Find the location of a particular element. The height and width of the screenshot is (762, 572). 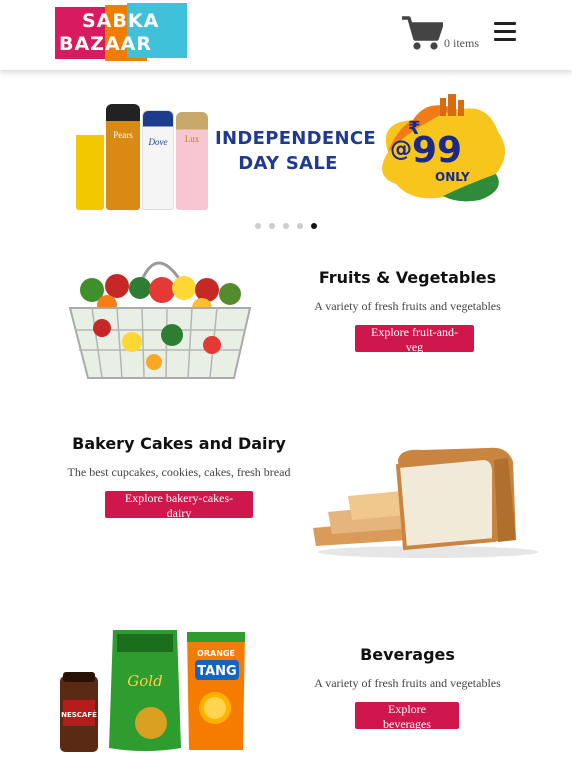

lifebuoy-bottle-icon is located at coordinates (90, 162).